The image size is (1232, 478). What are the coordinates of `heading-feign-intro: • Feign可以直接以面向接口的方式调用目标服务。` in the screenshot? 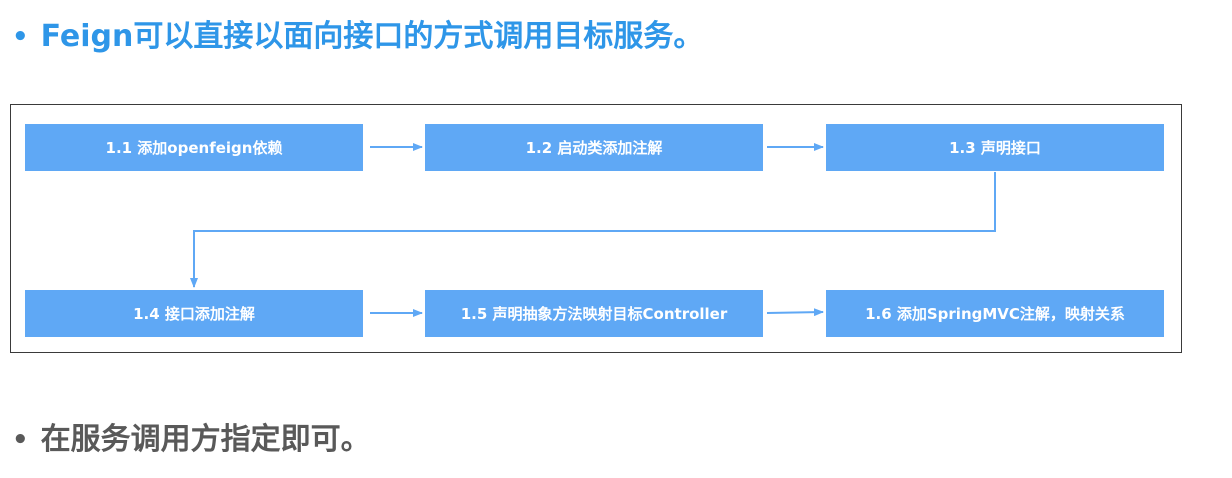 It's located at (357, 37).